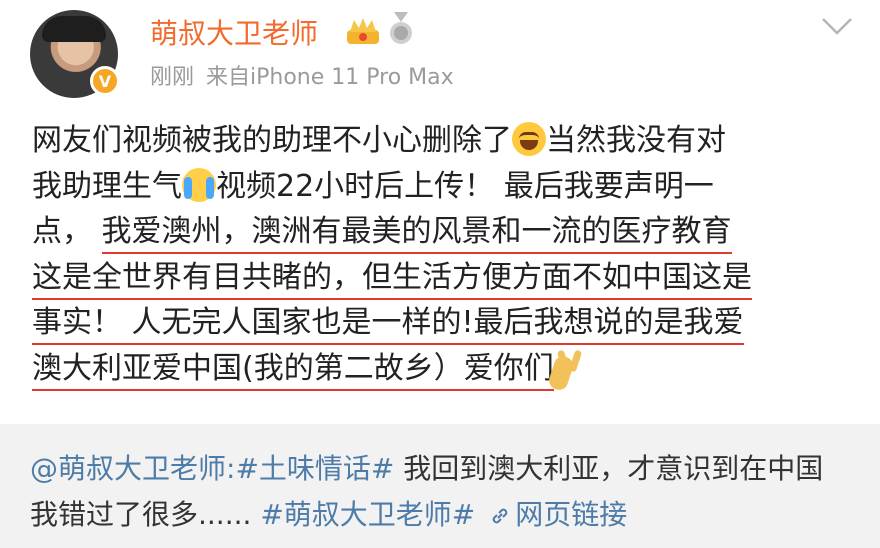 The width and height of the screenshot is (880, 548). I want to click on topic-link: #萌叔大卫老师#, so click(367, 514).